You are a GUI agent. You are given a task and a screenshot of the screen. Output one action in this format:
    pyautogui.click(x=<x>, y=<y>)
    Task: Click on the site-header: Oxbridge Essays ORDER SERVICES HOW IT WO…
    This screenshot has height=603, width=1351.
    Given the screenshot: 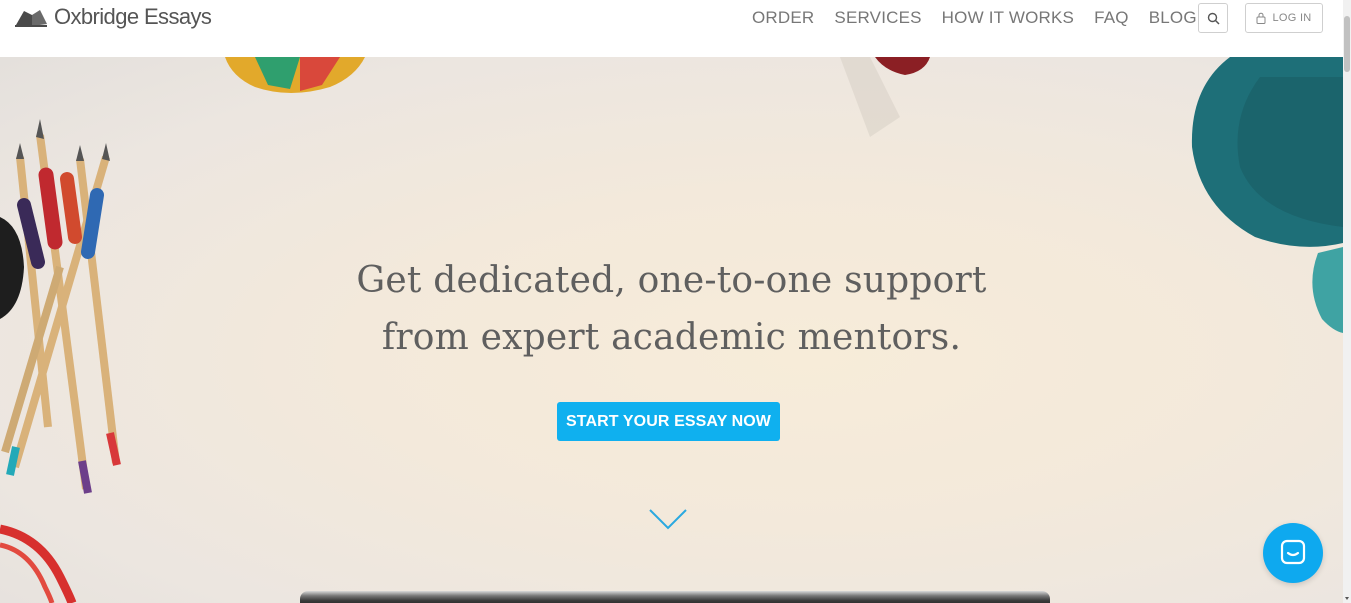 What is the action you would take?
    pyautogui.click(x=671, y=28)
    